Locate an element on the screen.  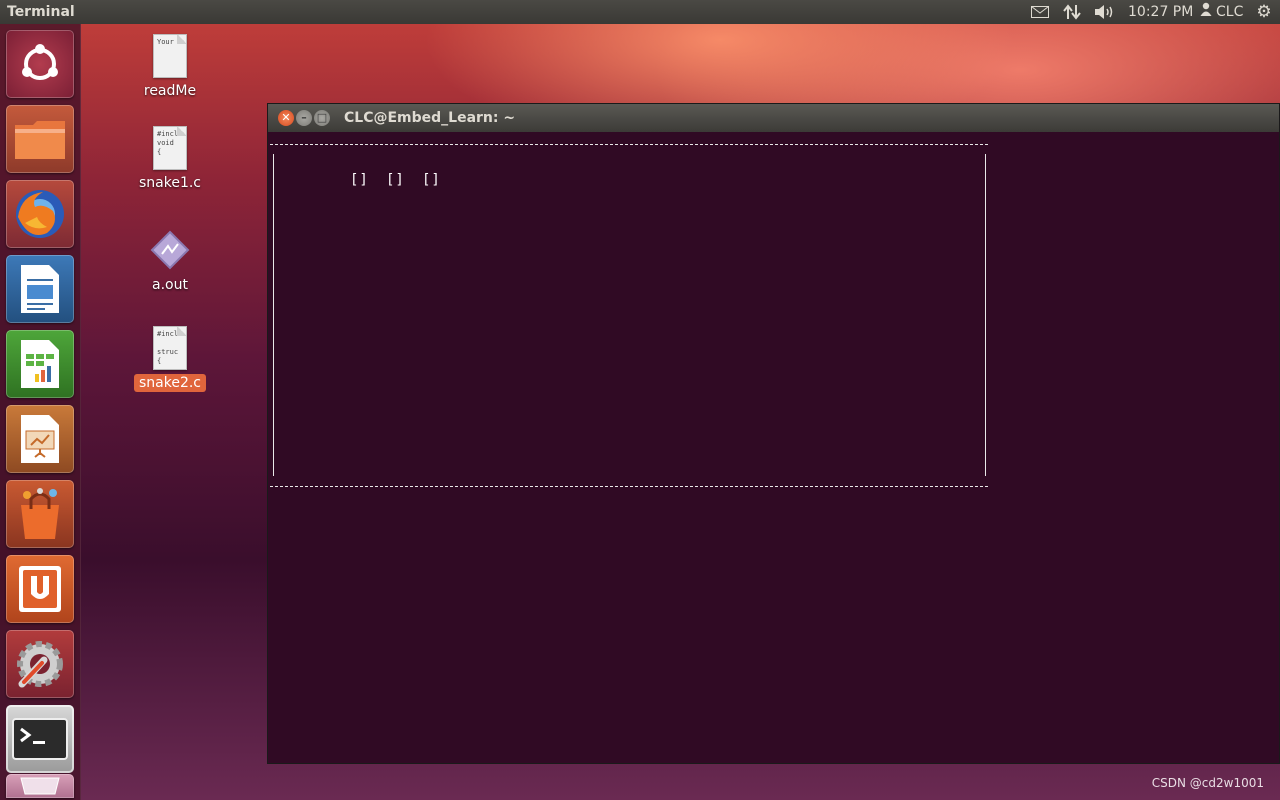
file-preview: Your is located at coordinates (165, 42).